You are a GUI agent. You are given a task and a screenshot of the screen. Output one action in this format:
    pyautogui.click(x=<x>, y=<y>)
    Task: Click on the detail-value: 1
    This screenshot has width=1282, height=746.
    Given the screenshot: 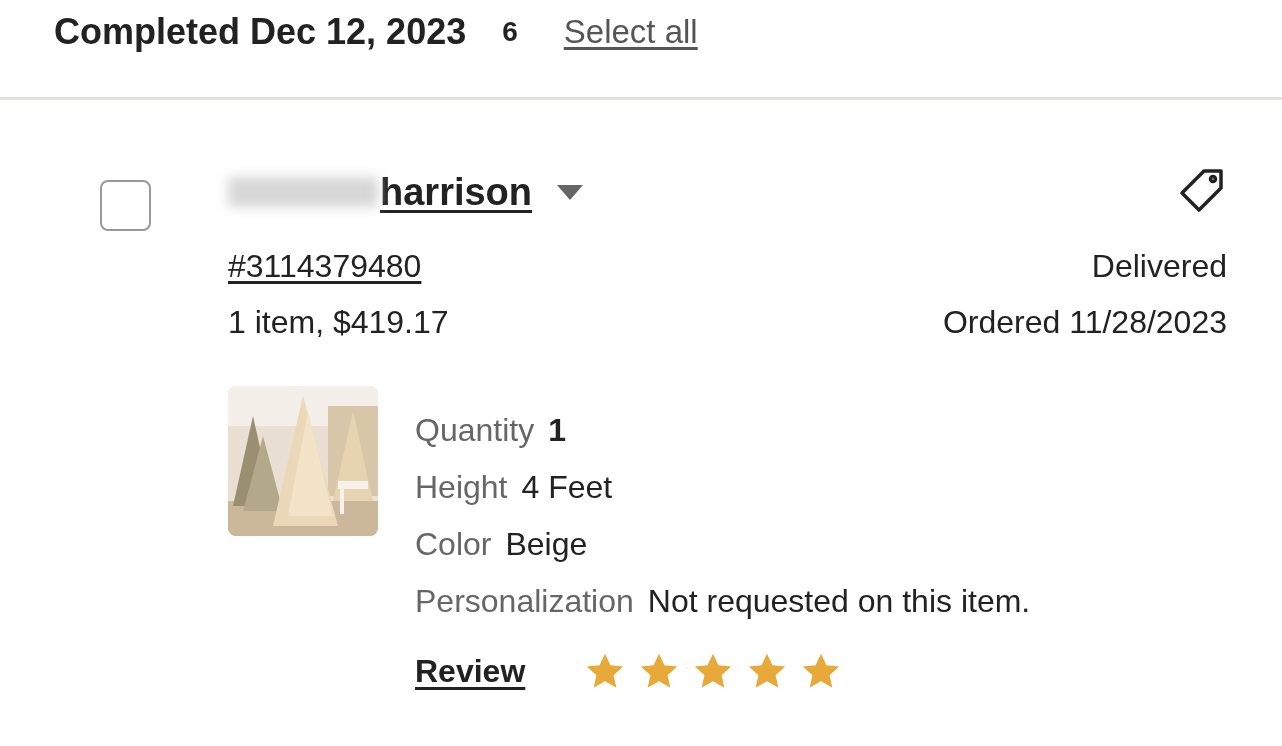 What is the action you would take?
    pyautogui.click(x=557, y=430)
    